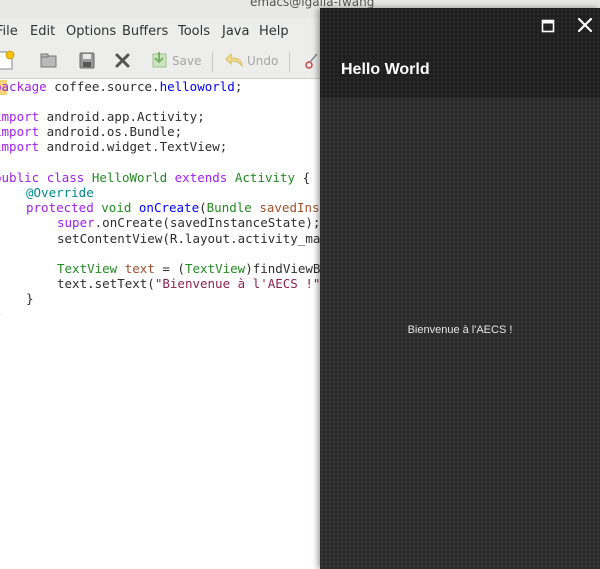 The height and width of the screenshot is (569, 600). What do you see at coordinates (145, 31) in the screenshot?
I see `menu-buffers: Buffers` at bounding box center [145, 31].